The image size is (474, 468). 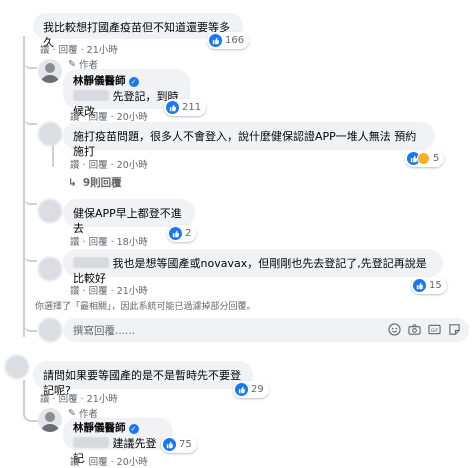 I want to click on reaction-count: 5, so click(x=425, y=158).